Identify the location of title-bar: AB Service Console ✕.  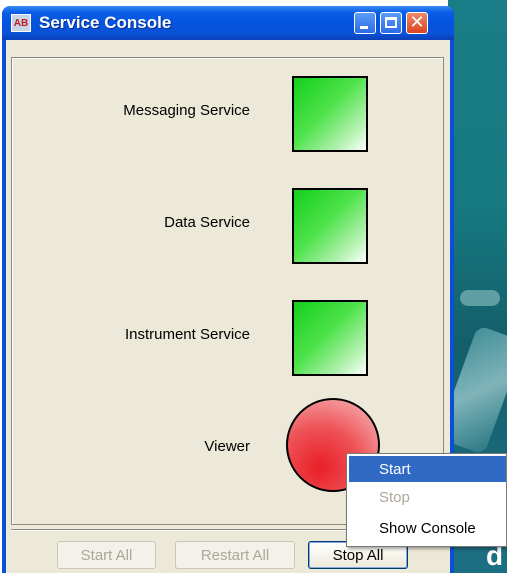
(228, 23).